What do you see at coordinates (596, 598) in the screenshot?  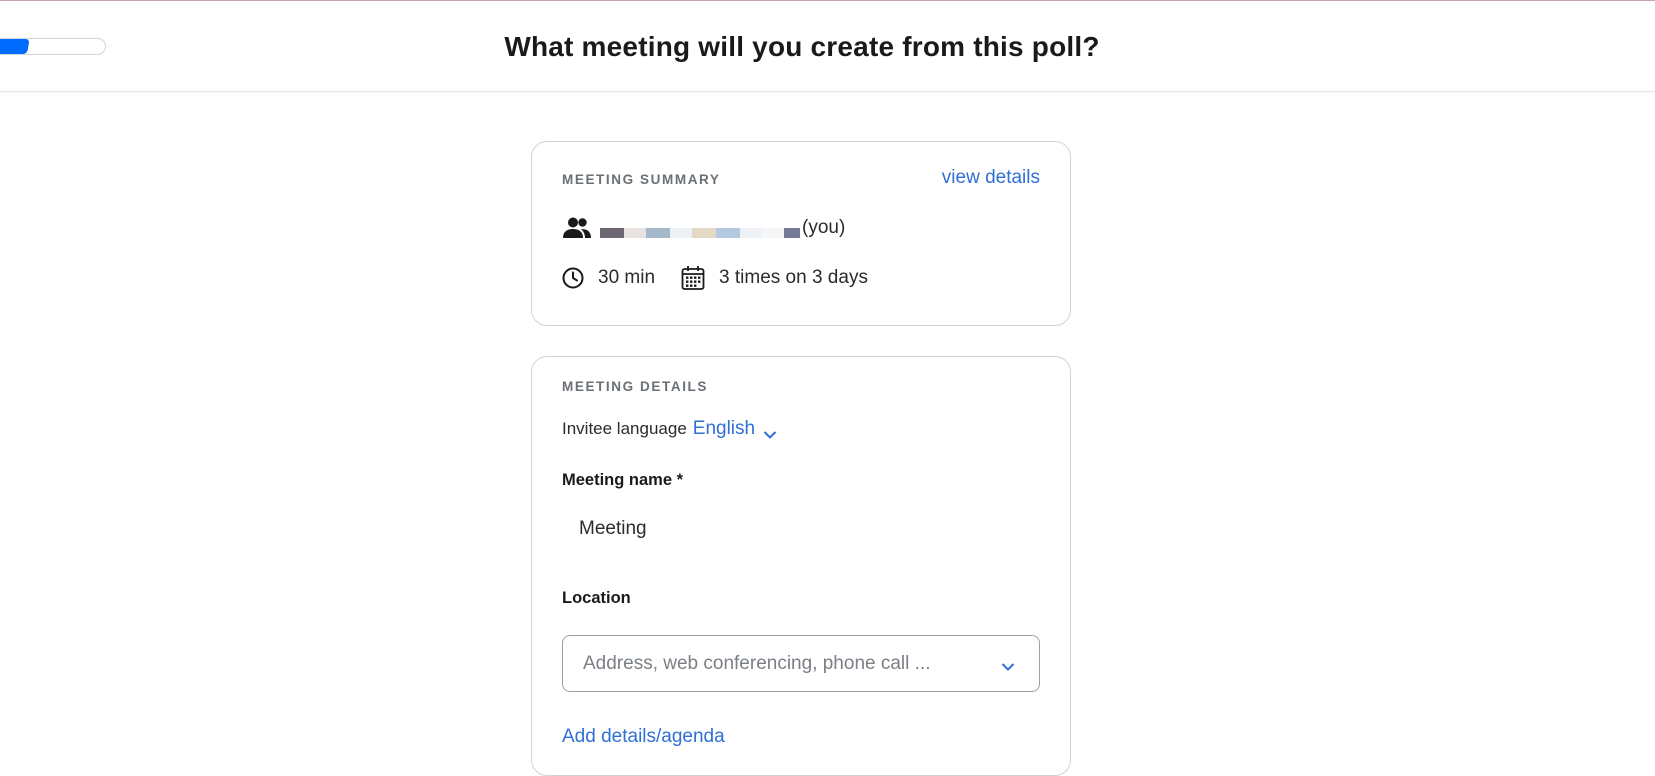 I see `location-label: Location` at bounding box center [596, 598].